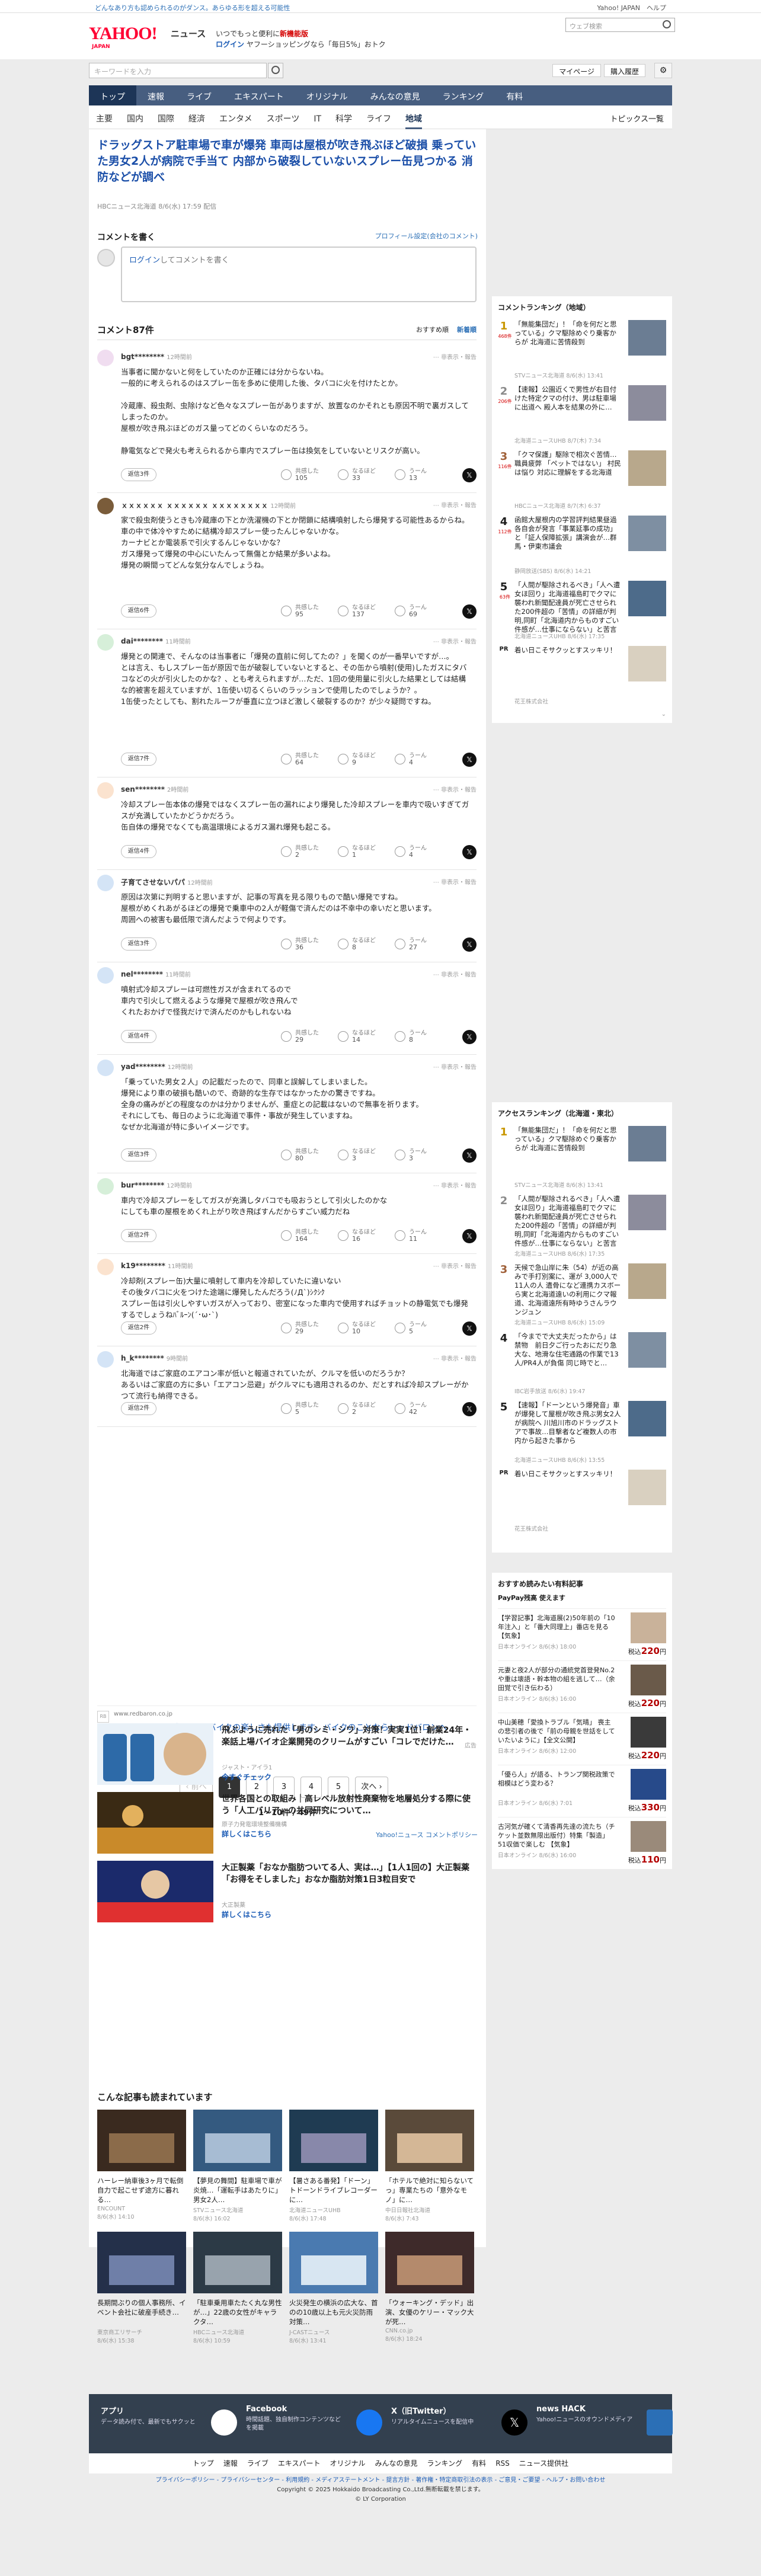 The height and width of the screenshot is (2576, 761). I want to click on commenter-name: sen******** 2時間前, so click(155, 789).